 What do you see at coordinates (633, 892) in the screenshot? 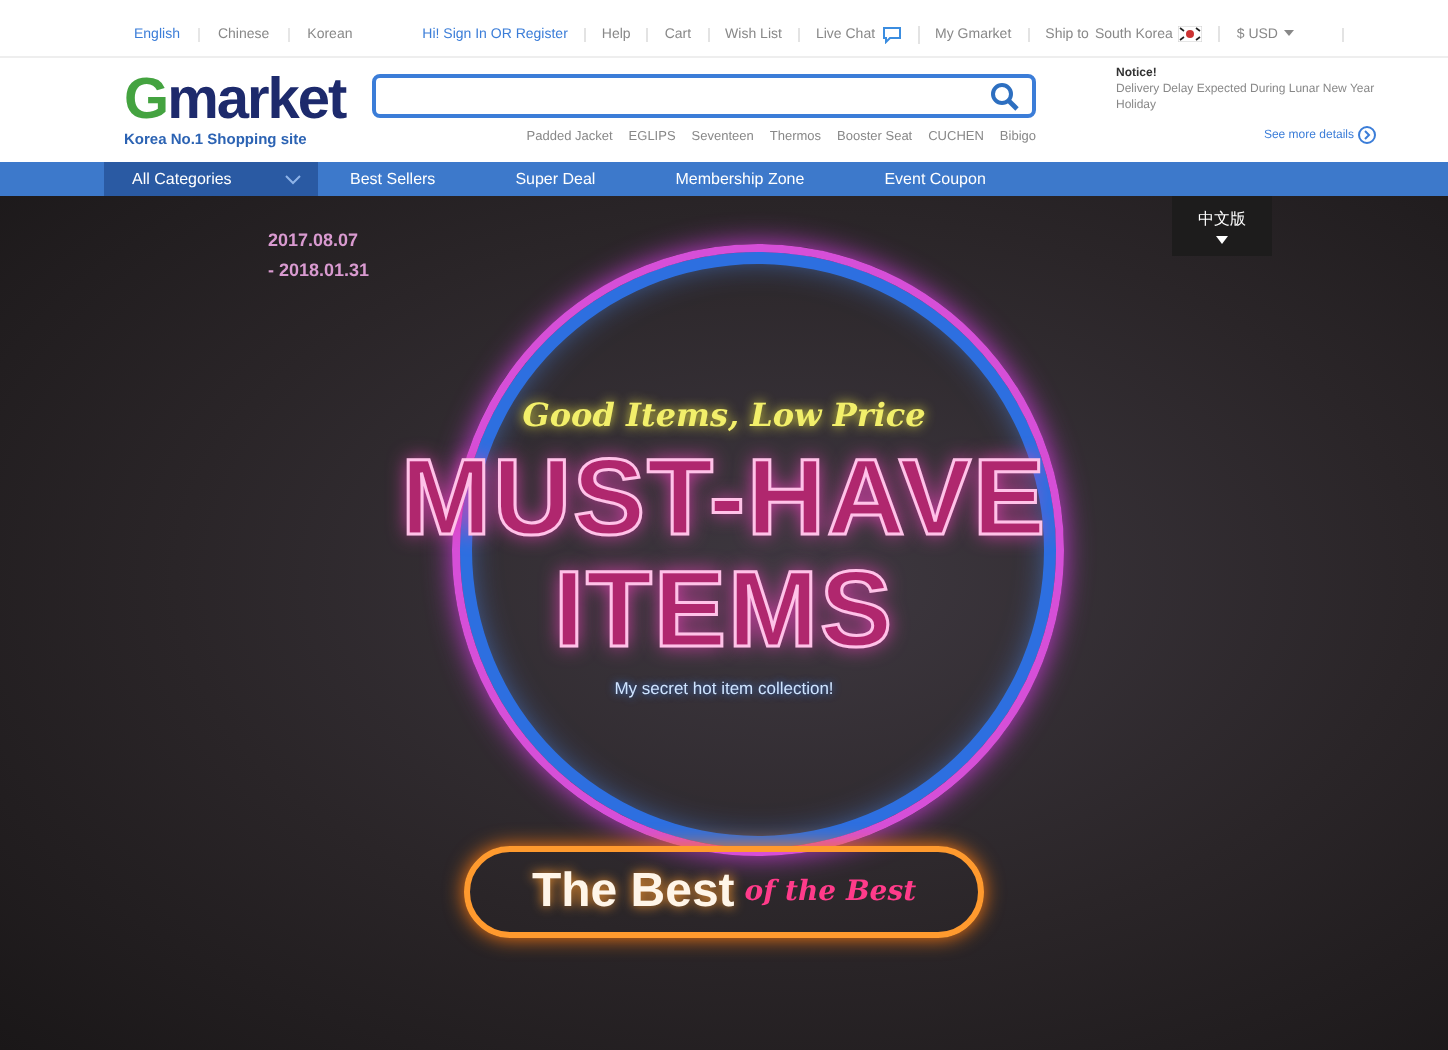
I see `neon-title: The Best` at bounding box center [633, 892].